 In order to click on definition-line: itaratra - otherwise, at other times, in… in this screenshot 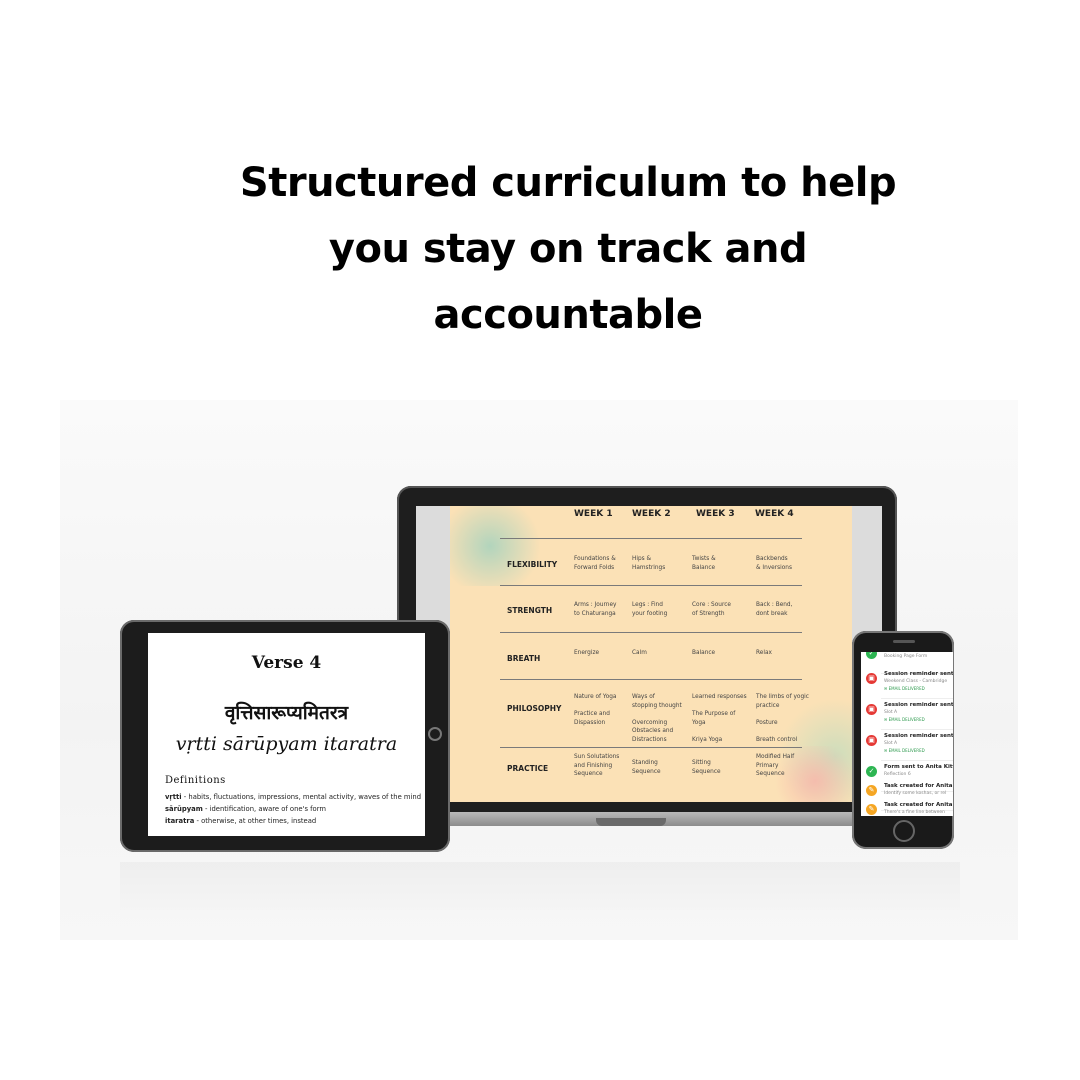, I will do `click(241, 821)`.